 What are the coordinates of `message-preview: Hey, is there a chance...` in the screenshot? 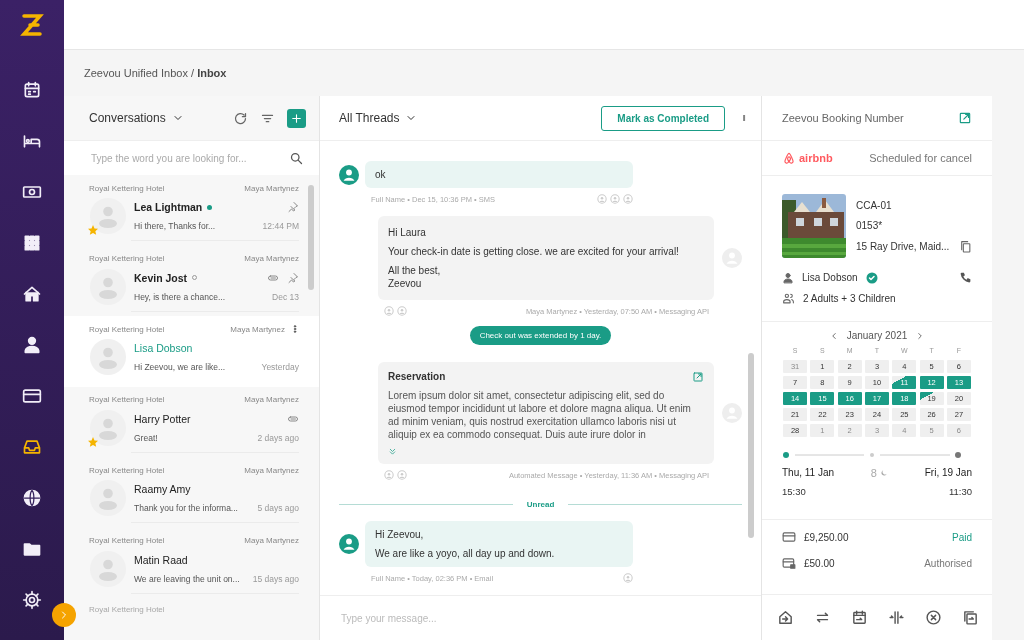 It's located at (180, 296).